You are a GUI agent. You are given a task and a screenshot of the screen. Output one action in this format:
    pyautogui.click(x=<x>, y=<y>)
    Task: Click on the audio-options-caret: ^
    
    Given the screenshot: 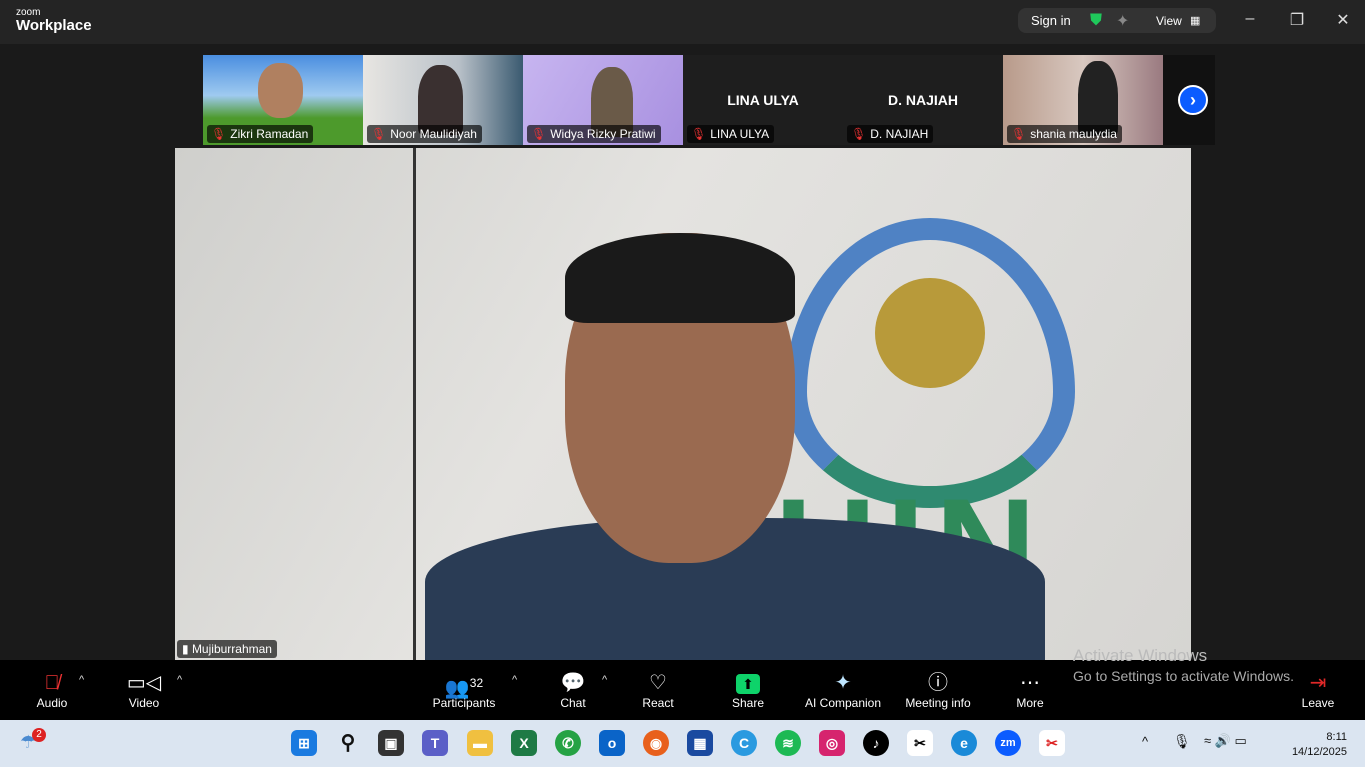 What is the action you would take?
    pyautogui.click(x=81, y=680)
    